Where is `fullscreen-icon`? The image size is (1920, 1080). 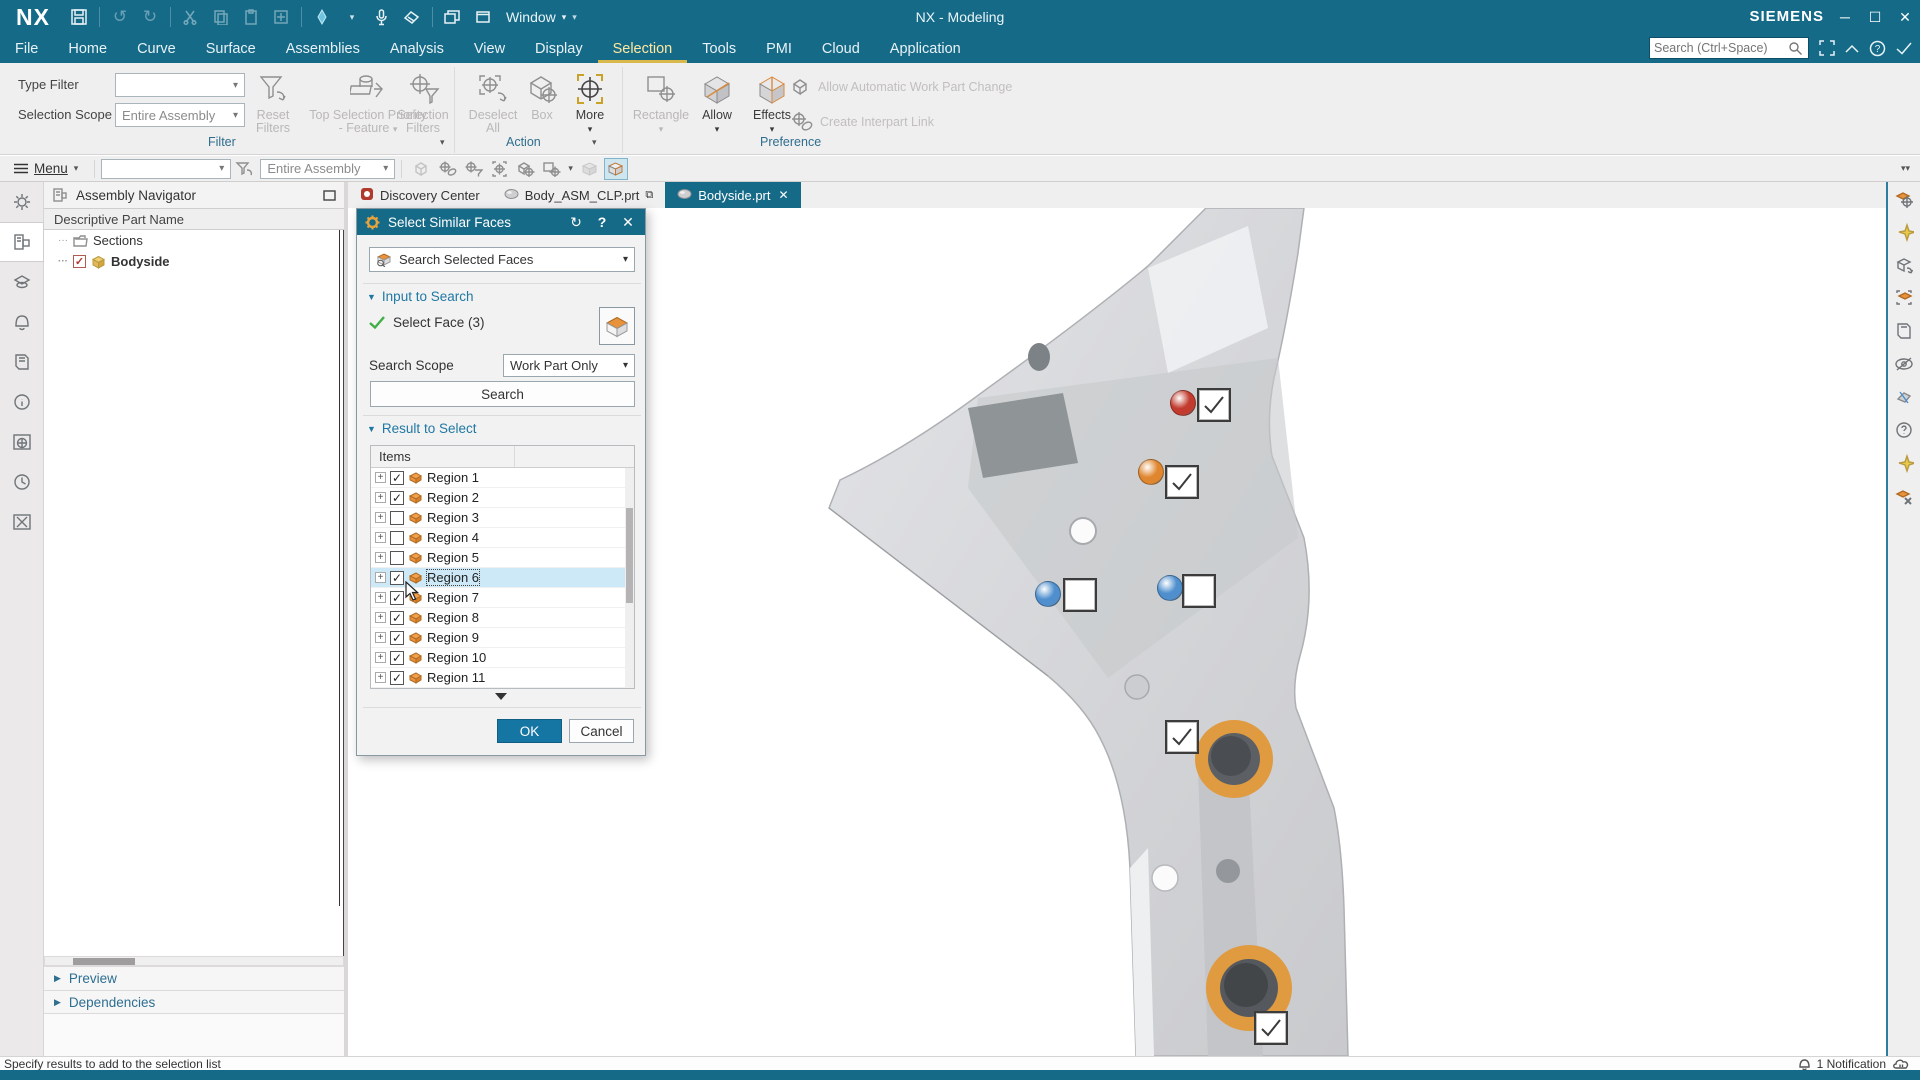
fullscreen-icon is located at coordinates (1827, 48).